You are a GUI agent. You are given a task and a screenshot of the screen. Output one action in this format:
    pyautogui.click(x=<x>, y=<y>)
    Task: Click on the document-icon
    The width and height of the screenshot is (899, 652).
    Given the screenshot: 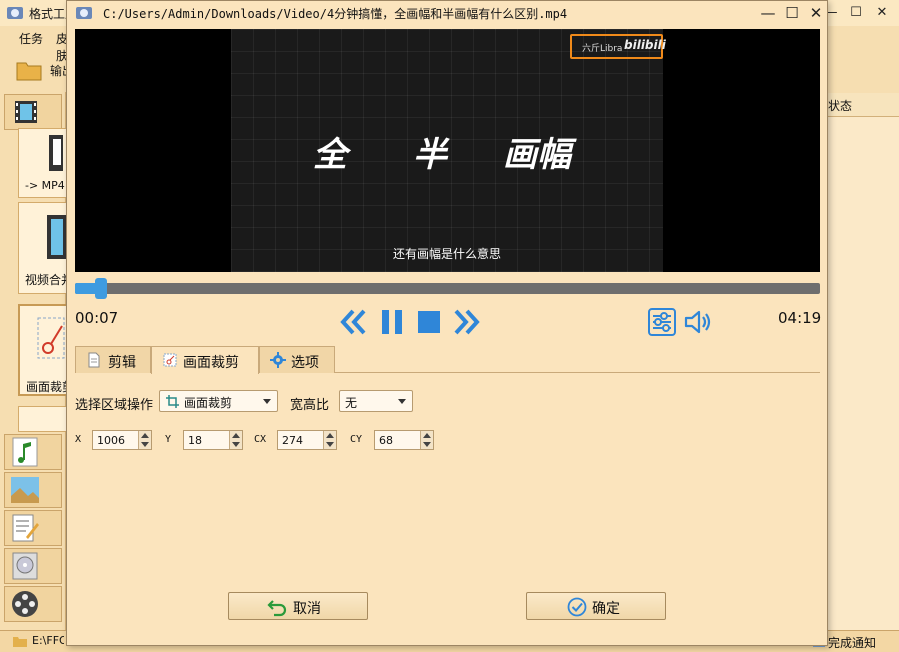 What is the action you would take?
    pyautogui.click(x=94, y=360)
    